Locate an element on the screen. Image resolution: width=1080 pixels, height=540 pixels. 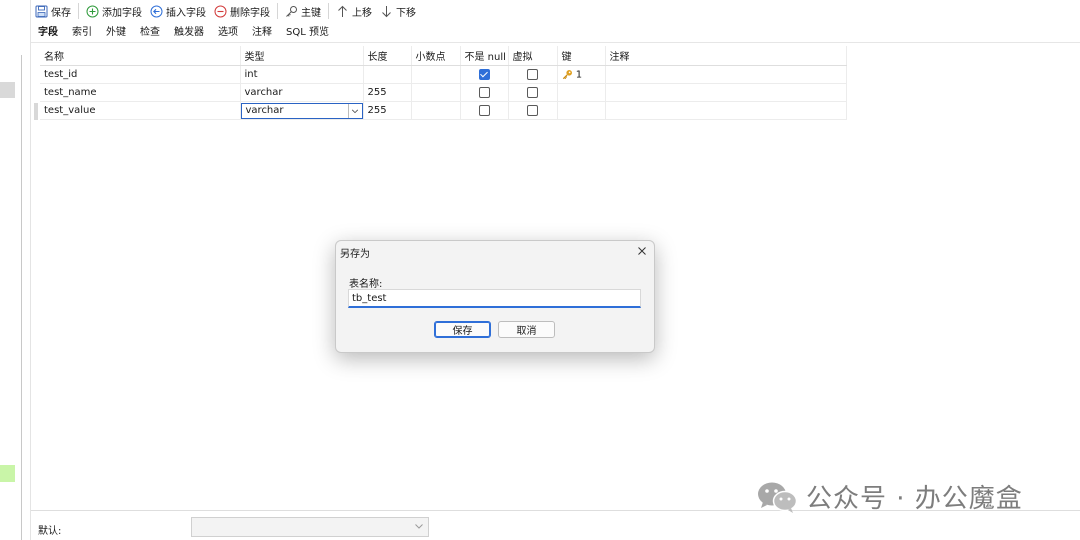
field-length-cell is located at coordinates (387, 74).